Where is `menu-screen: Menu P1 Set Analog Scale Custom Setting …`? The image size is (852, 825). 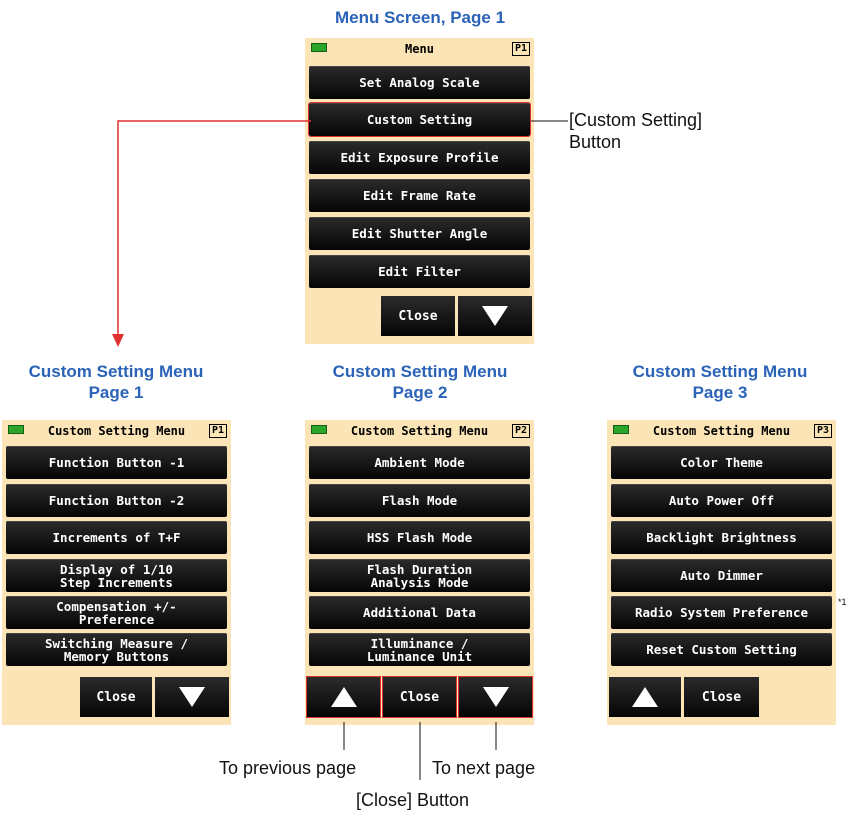
menu-screen: Menu P1 Set Analog Scale Custom Setting … is located at coordinates (419, 191).